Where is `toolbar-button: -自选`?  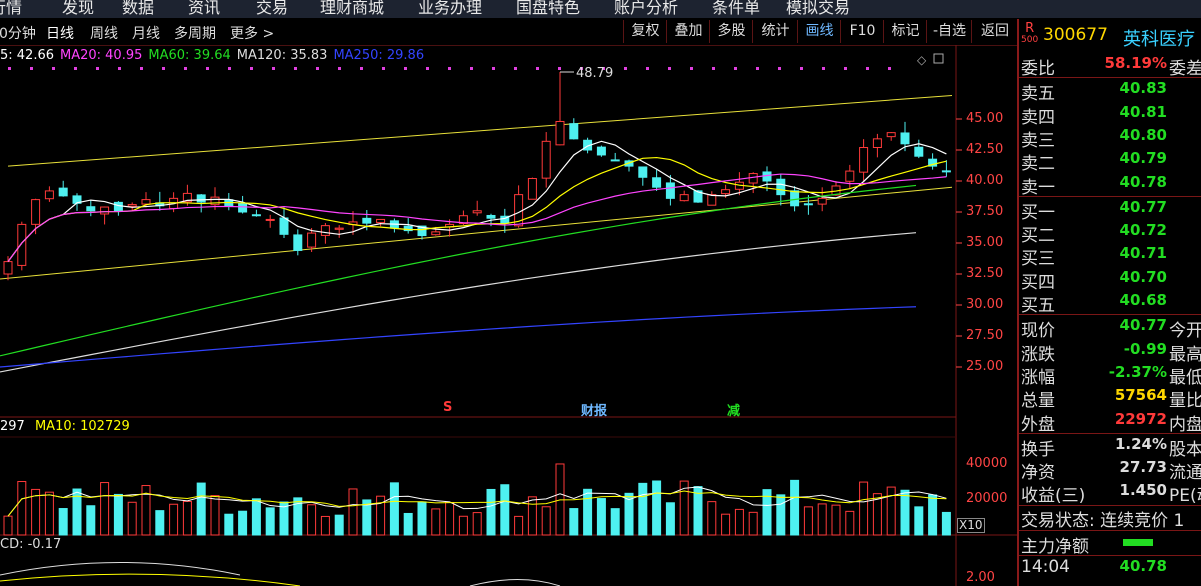 toolbar-button: -自选 is located at coordinates (949, 31).